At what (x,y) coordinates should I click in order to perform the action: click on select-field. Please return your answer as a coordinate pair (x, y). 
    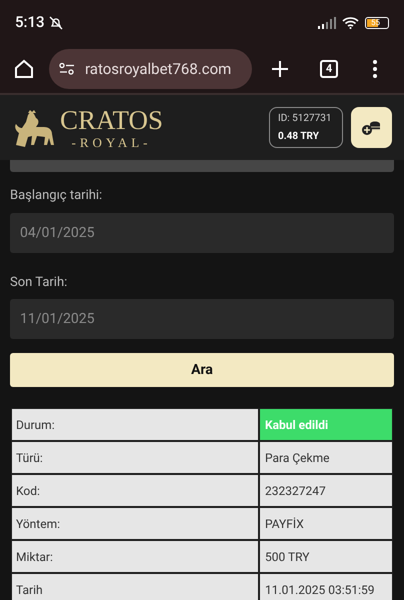
    Looking at the image, I should click on (202, 166).